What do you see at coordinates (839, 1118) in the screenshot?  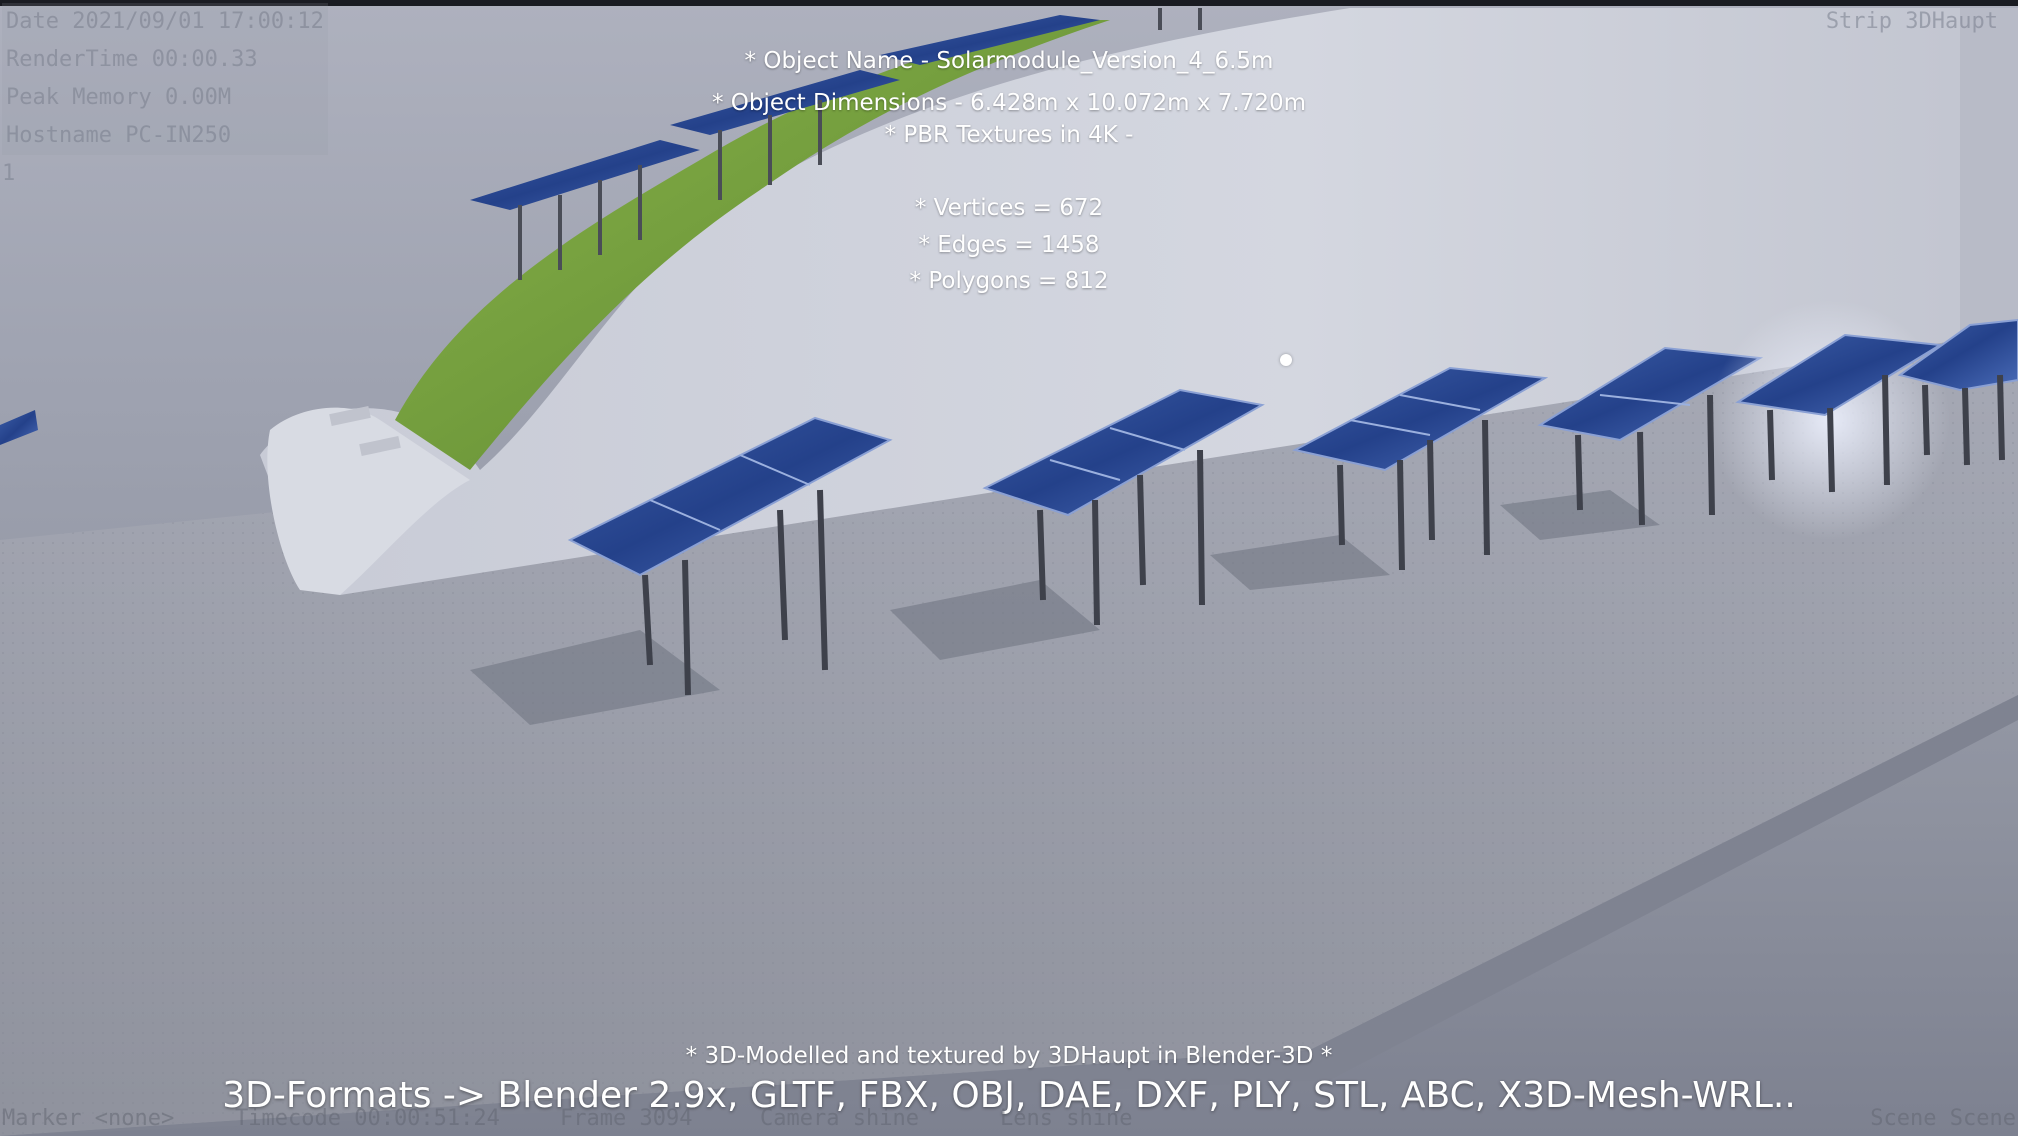 I see `footer-camera: Camera shine` at bounding box center [839, 1118].